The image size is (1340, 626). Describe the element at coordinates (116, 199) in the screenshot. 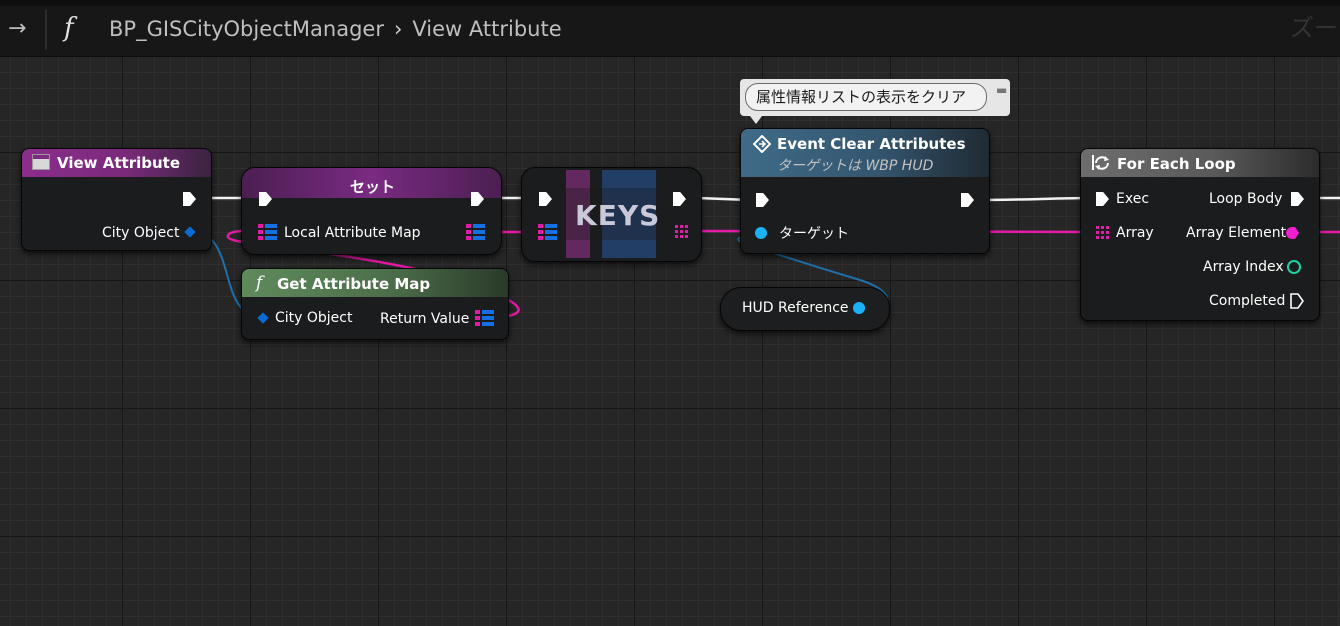

I see `view-attribute-node: View Attribute City Object` at that location.